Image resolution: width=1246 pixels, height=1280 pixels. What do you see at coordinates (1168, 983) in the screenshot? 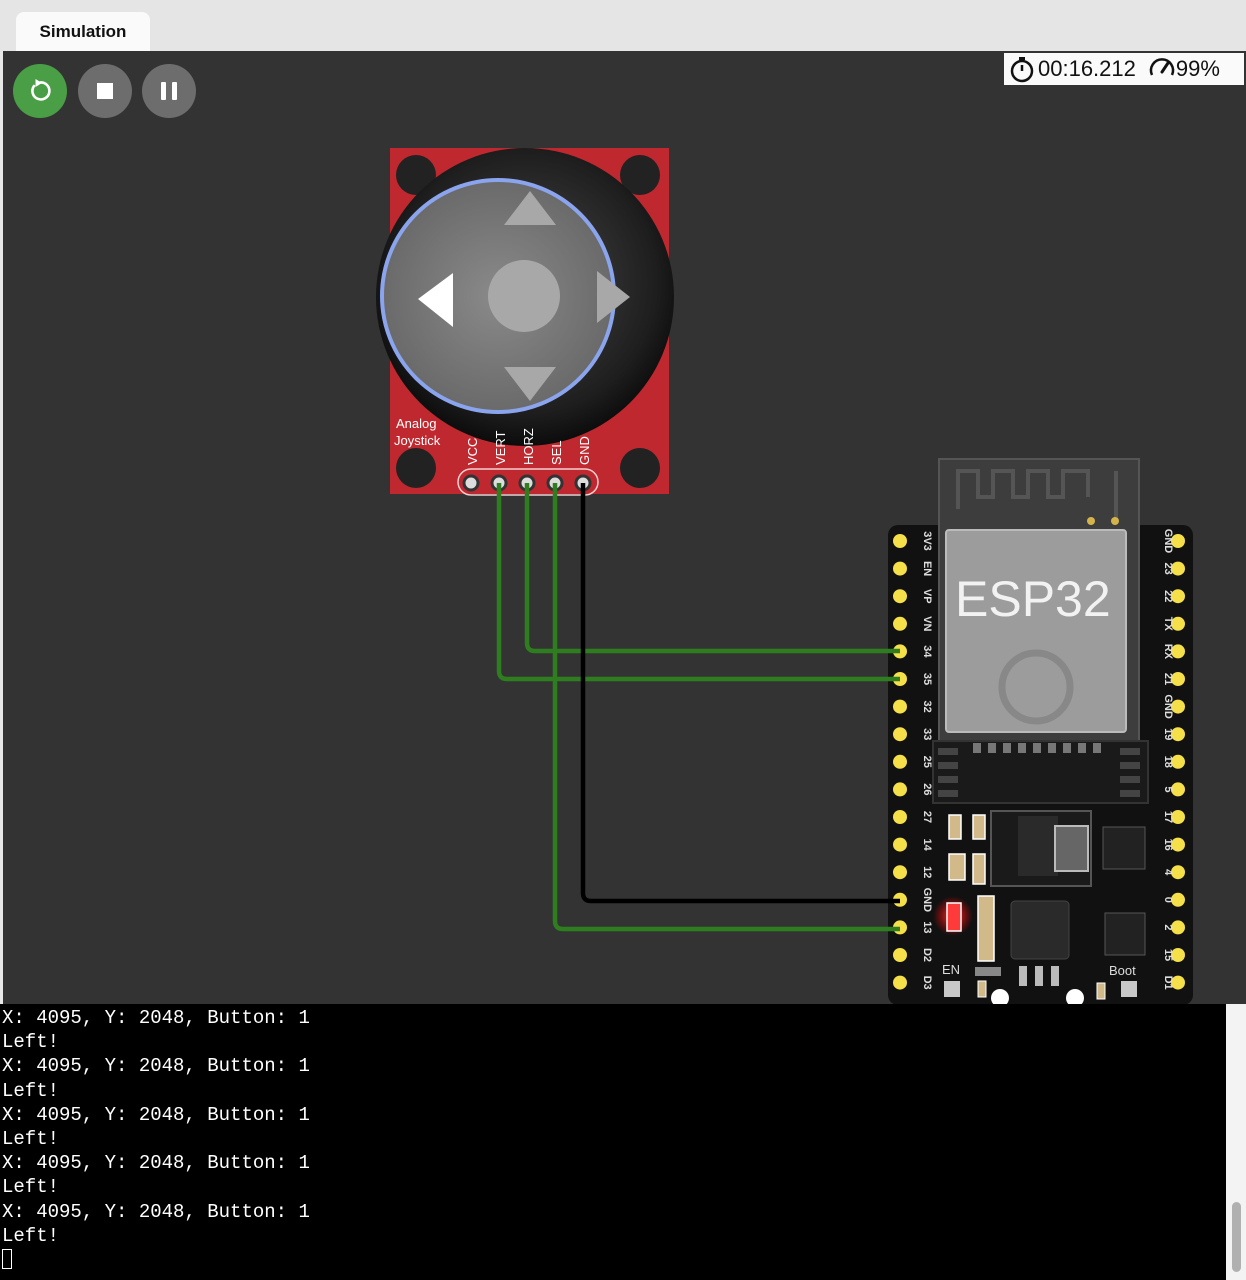
I see `esp32-pin-label-right-16: D1` at bounding box center [1168, 983].